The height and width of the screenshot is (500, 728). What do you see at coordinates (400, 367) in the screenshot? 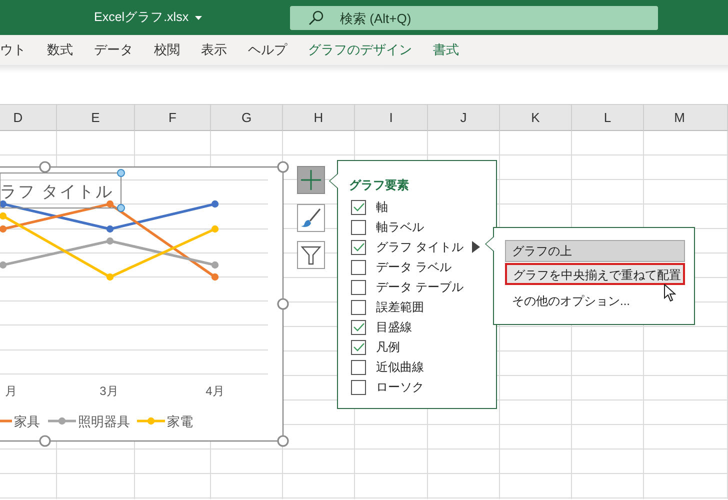
I see `option-label: 近似曲線` at bounding box center [400, 367].